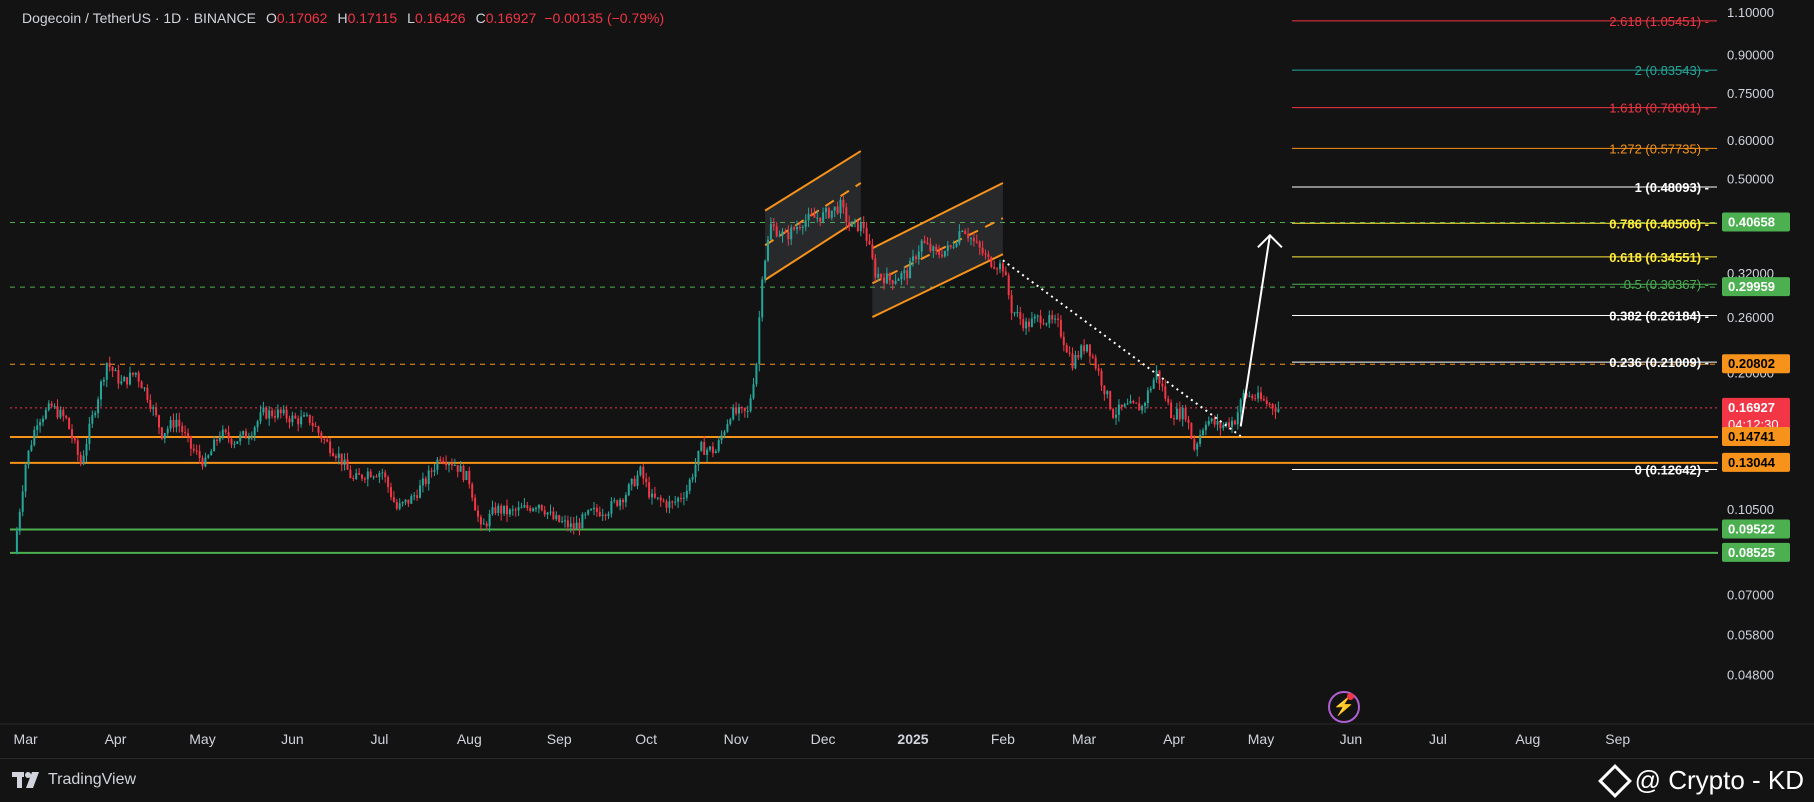 The height and width of the screenshot is (802, 1814). What do you see at coordinates (440, 18) in the screenshot?
I see `low-value: 0.16426` at bounding box center [440, 18].